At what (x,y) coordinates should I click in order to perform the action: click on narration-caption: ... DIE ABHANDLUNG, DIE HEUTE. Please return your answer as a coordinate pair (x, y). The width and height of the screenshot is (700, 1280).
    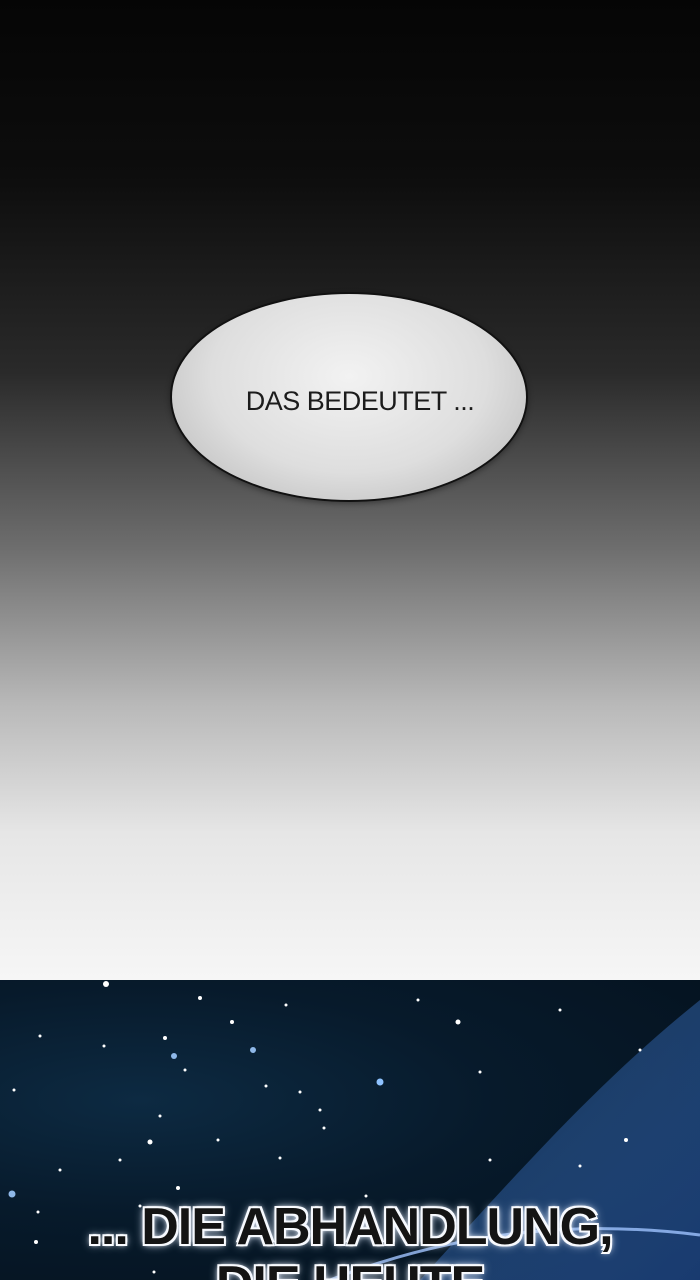
    Looking at the image, I should click on (350, 1239).